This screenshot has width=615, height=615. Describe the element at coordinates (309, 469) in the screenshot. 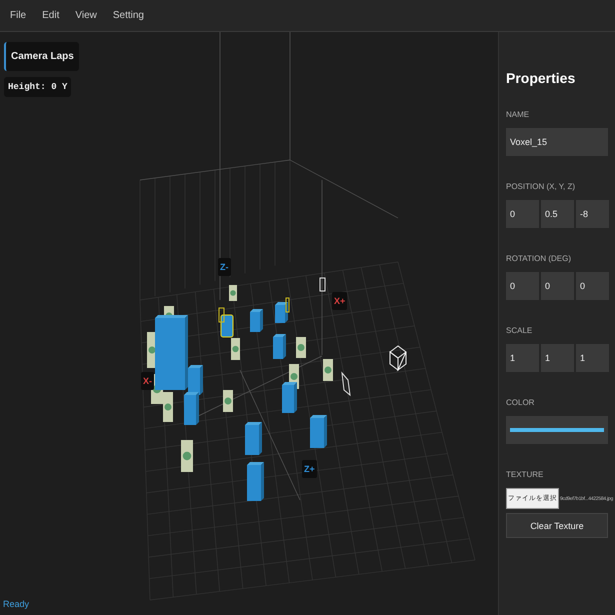

I see `axis-label: Z+` at that location.